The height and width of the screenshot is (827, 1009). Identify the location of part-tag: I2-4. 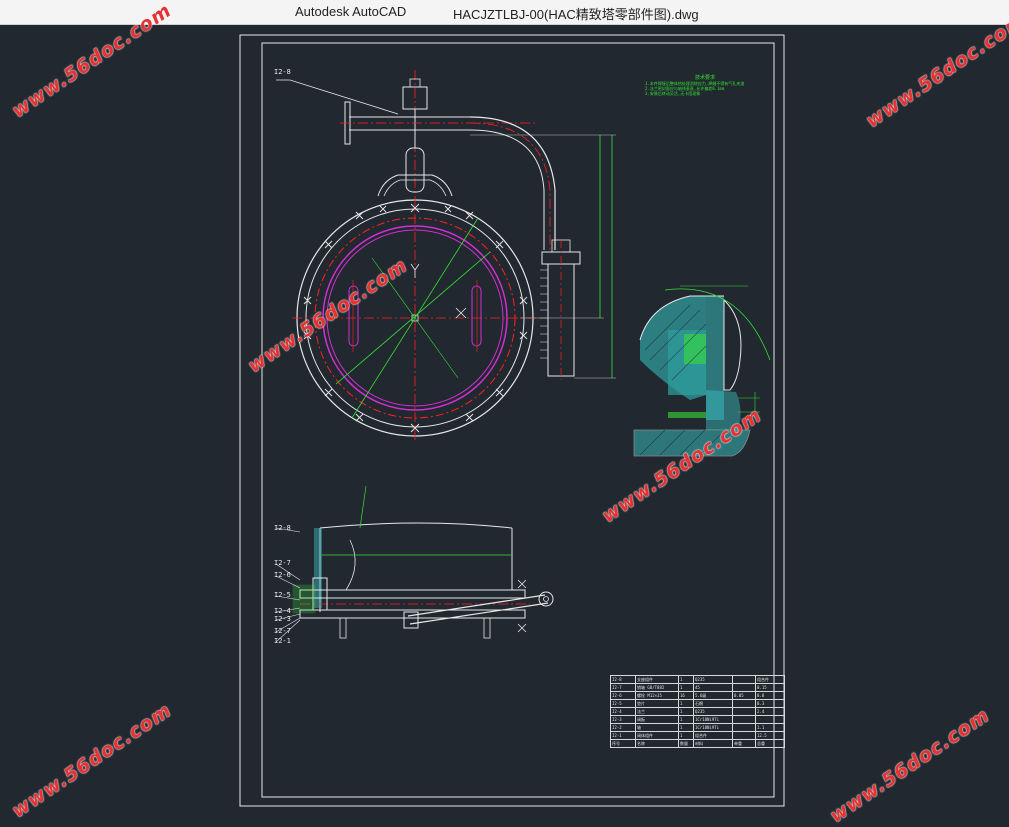
(282, 611).